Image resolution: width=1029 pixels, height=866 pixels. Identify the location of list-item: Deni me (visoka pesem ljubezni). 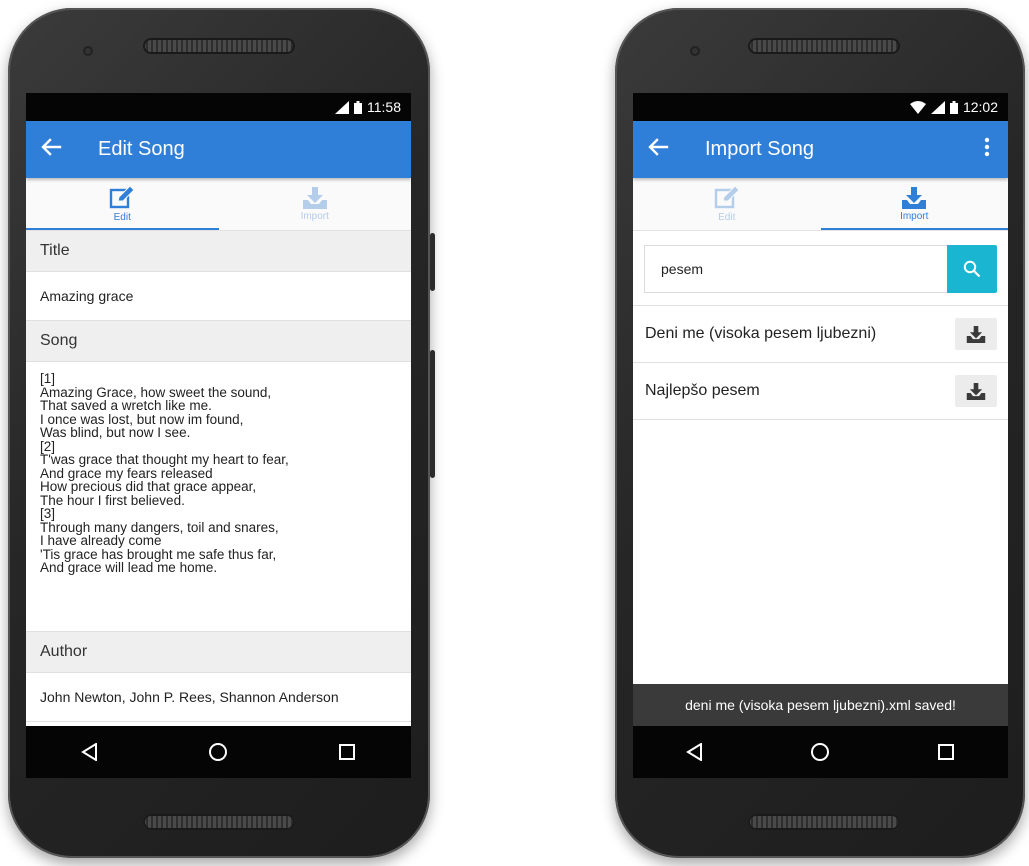
(820, 334).